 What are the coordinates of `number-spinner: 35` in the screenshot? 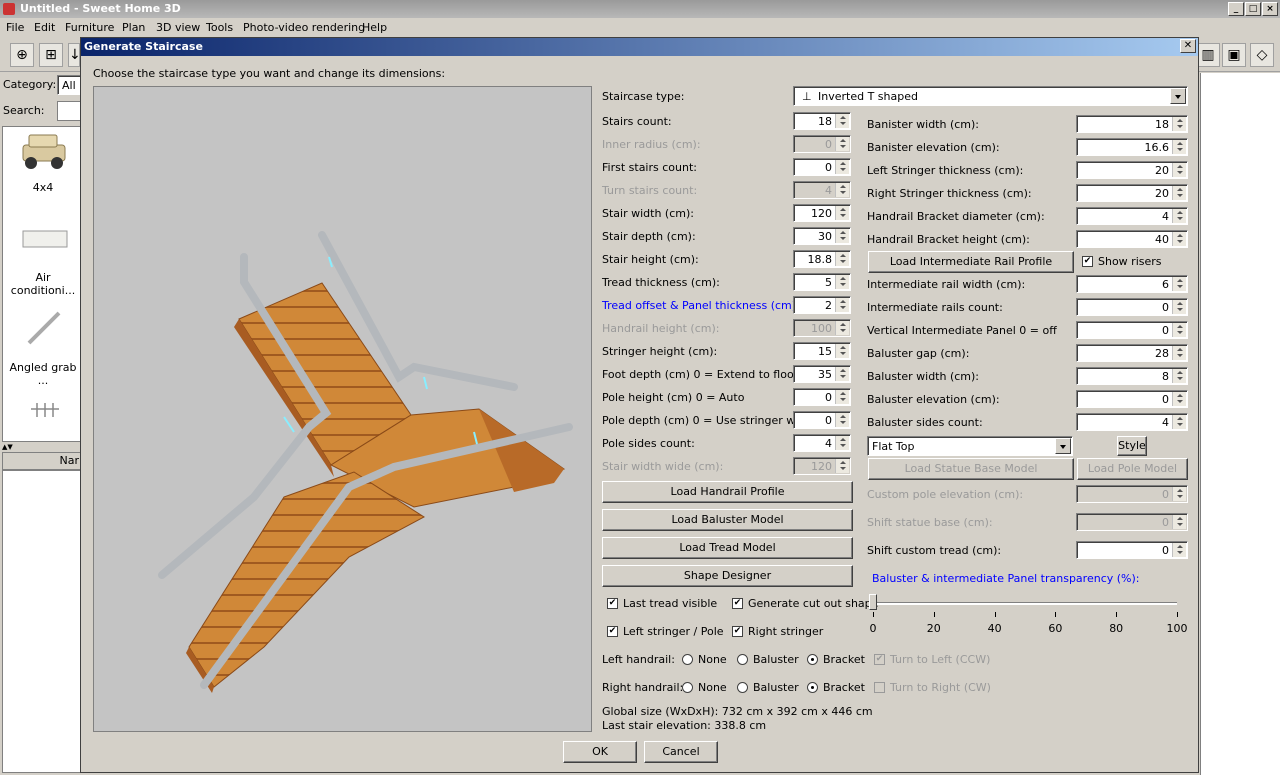 It's located at (822, 374).